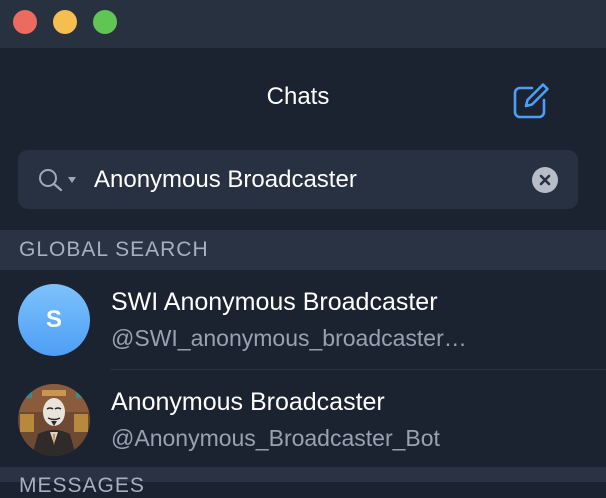 The image size is (606, 498). I want to click on result-title: SWI Anonymous Broadcaster, so click(274, 302).